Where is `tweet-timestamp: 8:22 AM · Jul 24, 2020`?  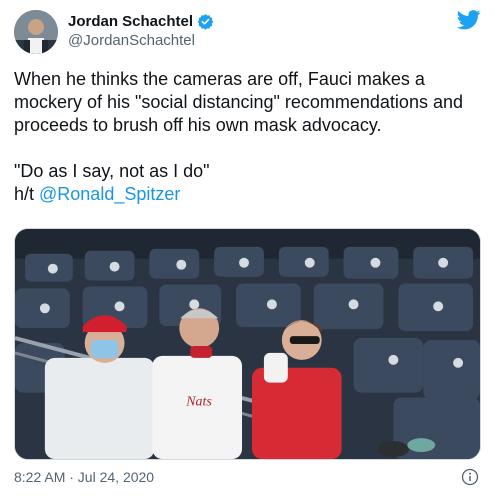
tweet-timestamp: 8:22 AM · Jul 24, 2020 is located at coordinates (84, 477).